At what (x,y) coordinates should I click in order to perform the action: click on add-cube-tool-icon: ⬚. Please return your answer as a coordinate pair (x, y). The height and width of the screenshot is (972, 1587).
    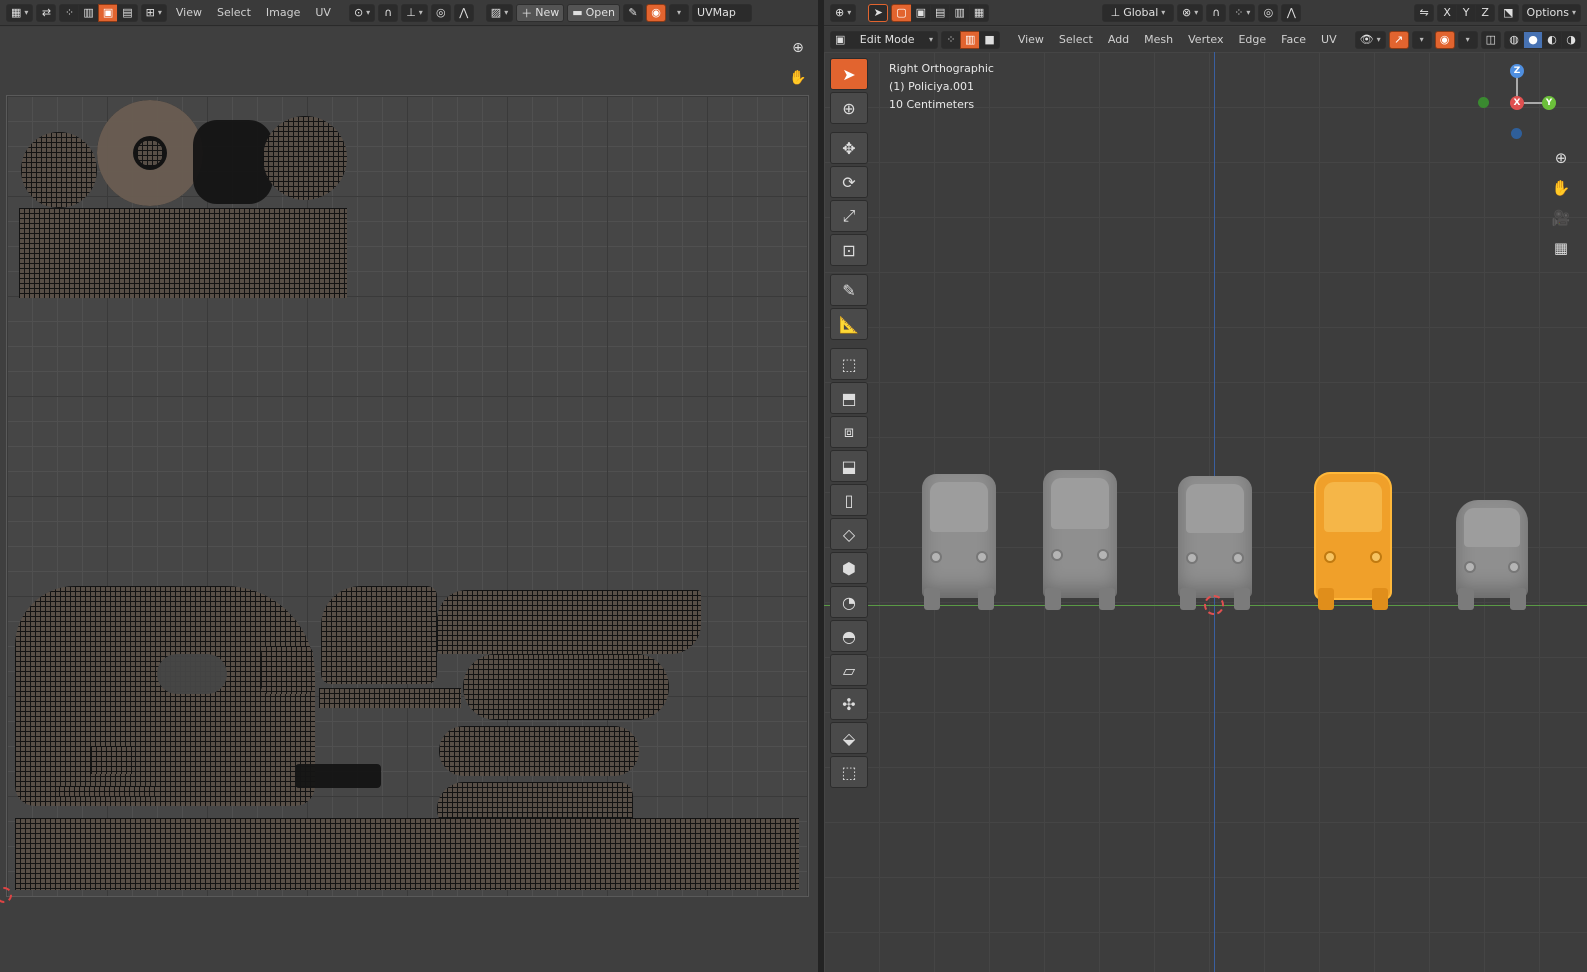
    Looking at the image, I should click on (849, 364).